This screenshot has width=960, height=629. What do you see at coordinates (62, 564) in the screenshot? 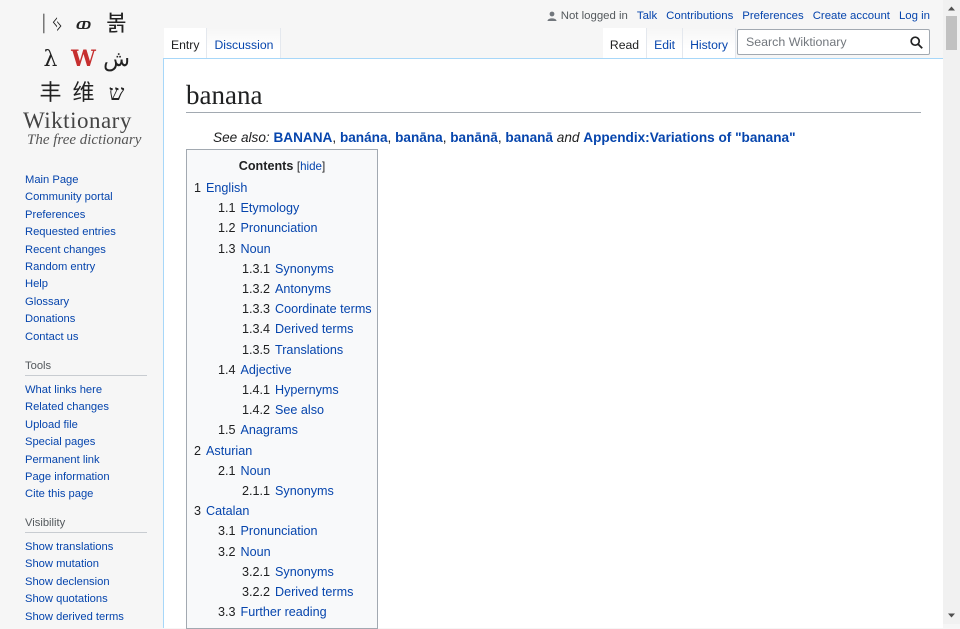
I see `visibility-show-mutation: Show mutation` at bounding box center [62, 564].